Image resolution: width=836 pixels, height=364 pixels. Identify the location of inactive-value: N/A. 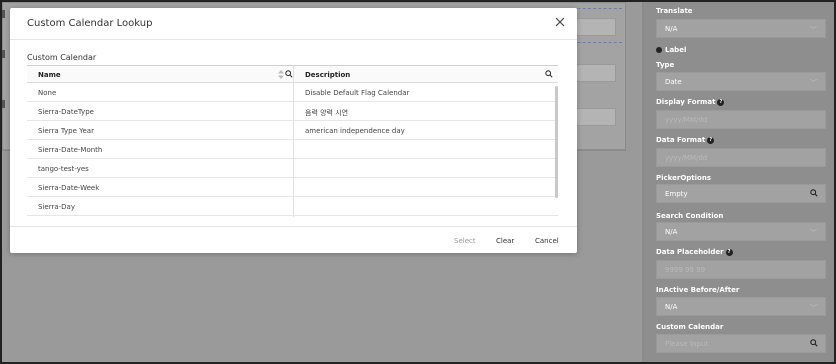
(671, 307).